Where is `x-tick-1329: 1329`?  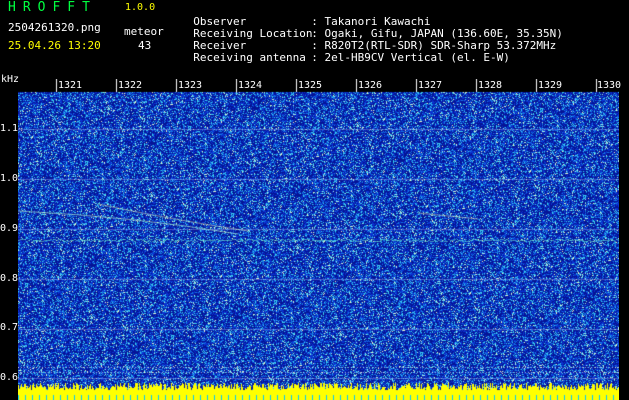
x-tick-1329: 1329 is located at coordinates (550, 85).